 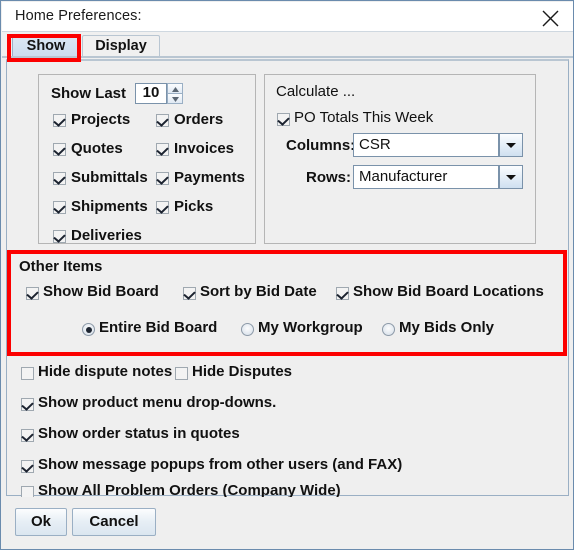 I want to click on label-rows: Rows:, so click(x=328, y=177).